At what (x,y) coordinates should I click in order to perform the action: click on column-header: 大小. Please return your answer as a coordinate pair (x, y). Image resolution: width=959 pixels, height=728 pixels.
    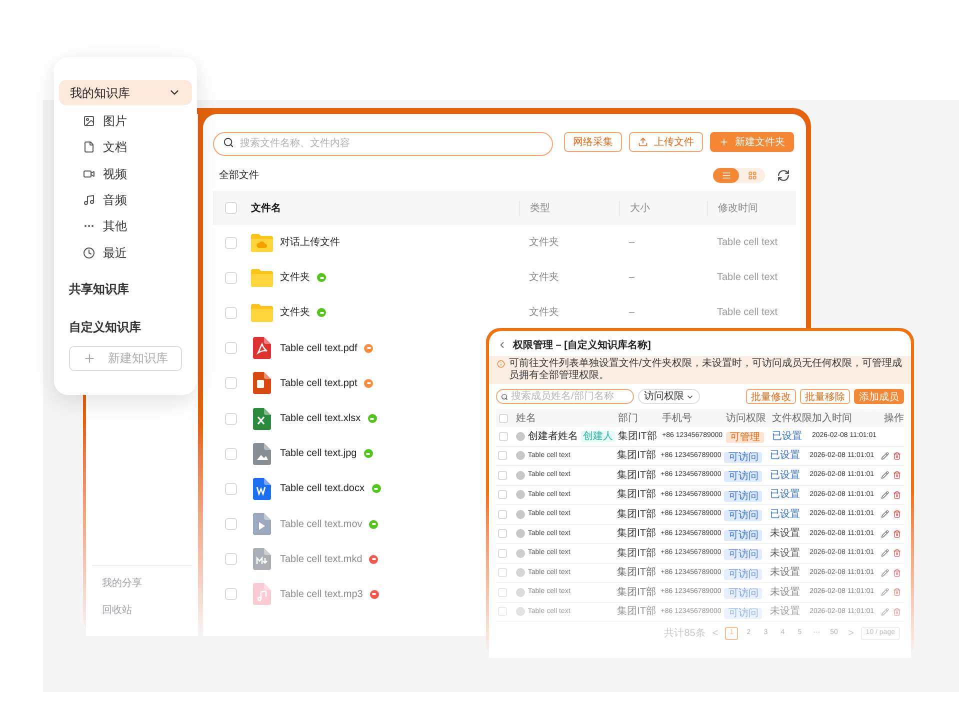
    Looking at the image, I should click on (663, 208).